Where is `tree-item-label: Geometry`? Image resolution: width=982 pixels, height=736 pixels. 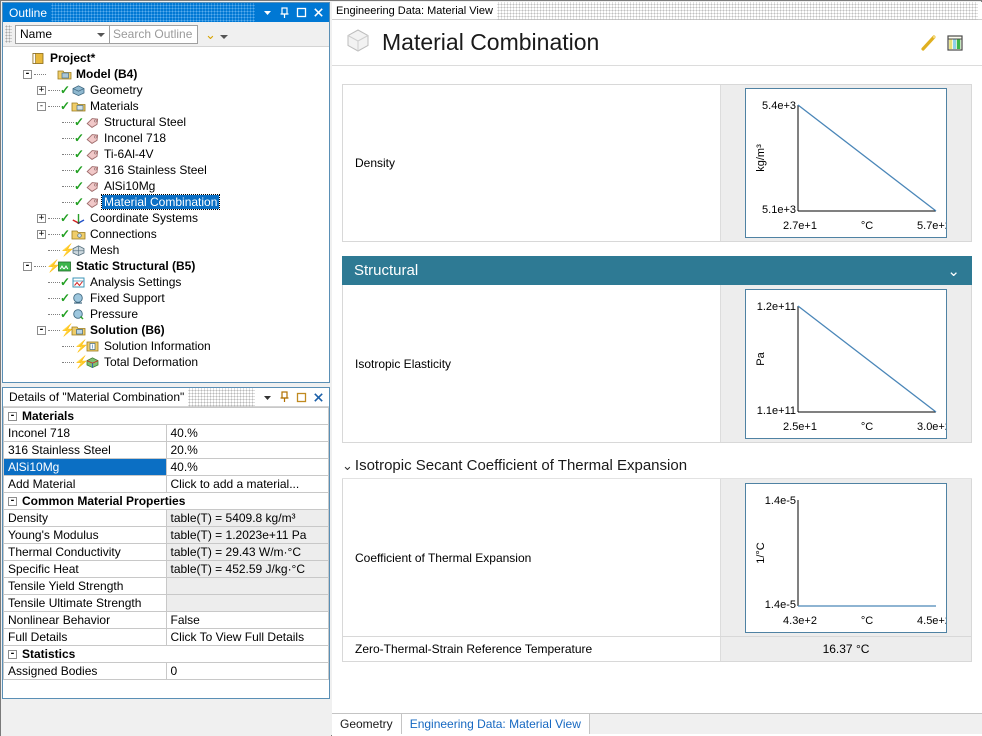 tree-item-label: Geometry is located at coordinates (116, 90).